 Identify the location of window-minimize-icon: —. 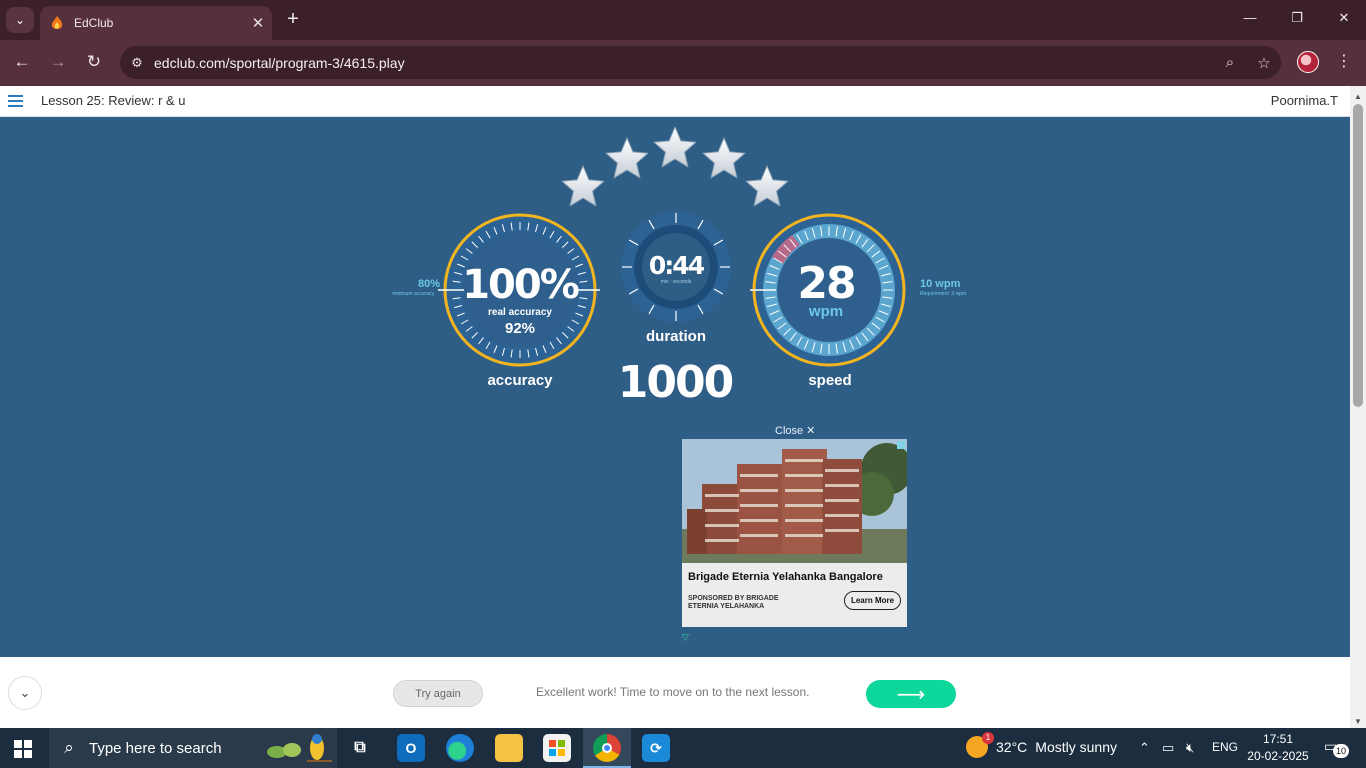
(1250, 17).